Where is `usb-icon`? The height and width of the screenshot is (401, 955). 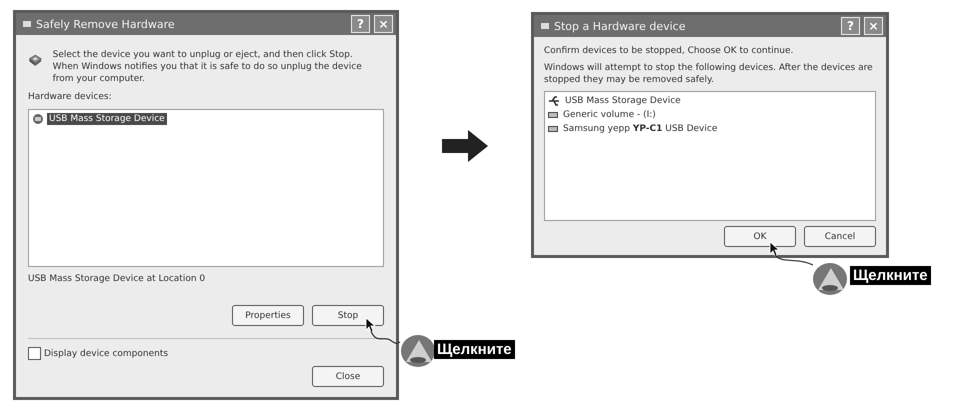
usb-icon is located at coordinates (554, 101).